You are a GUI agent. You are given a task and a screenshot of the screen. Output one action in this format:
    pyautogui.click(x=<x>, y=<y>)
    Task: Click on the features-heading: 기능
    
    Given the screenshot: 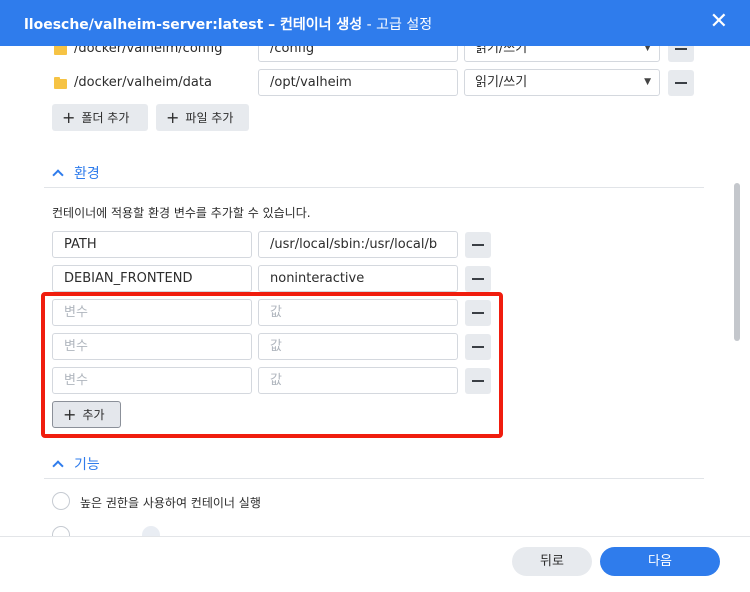 What is the action you would take?
    pyautogui.click(x=87, y=465)
    